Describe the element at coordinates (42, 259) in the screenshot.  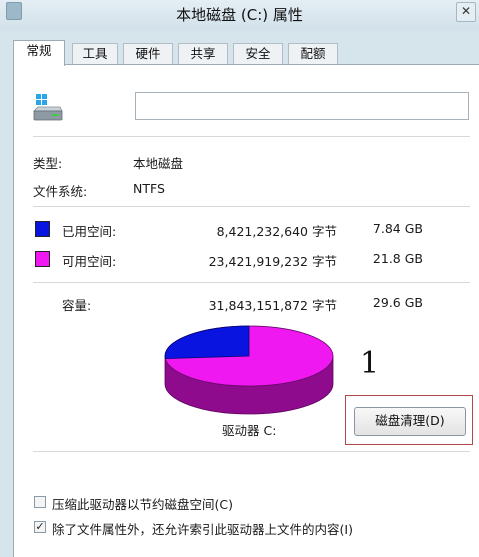
I see `free-space-swatch` at that location.